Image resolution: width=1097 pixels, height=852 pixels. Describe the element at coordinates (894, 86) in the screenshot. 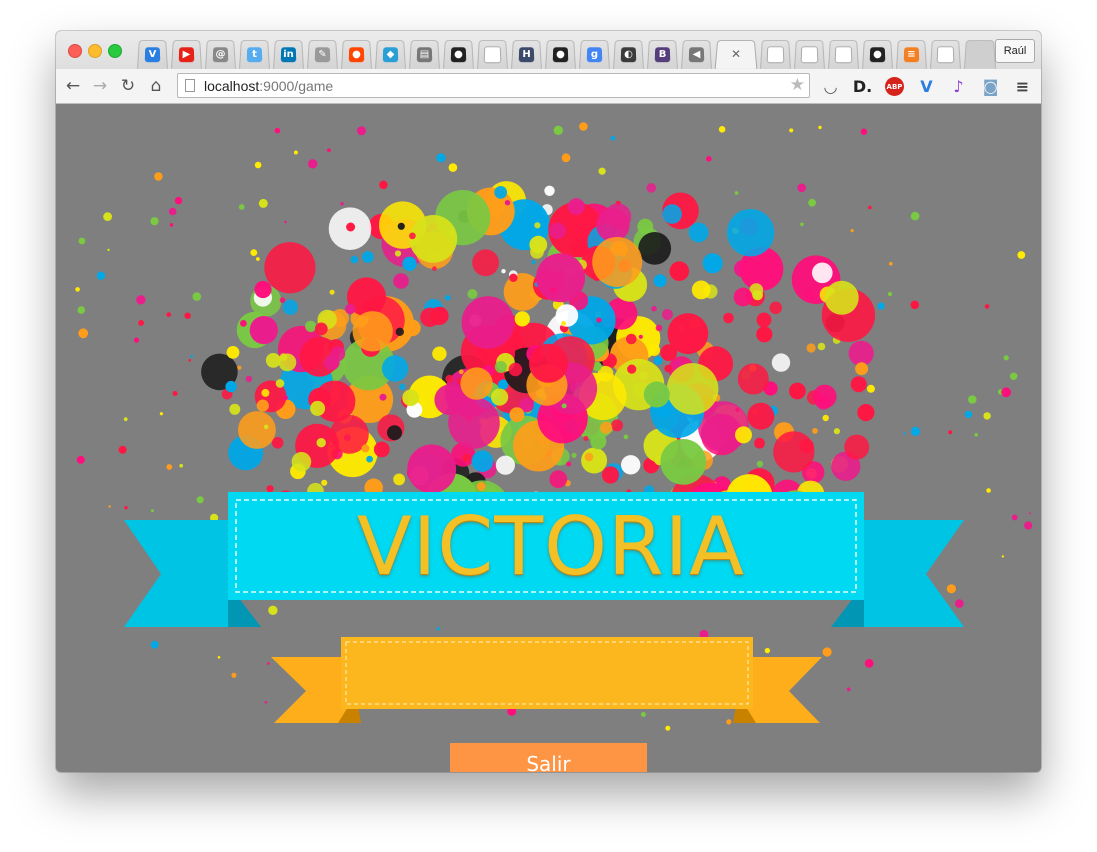

I see `adblock-icon: ABP` at that location.